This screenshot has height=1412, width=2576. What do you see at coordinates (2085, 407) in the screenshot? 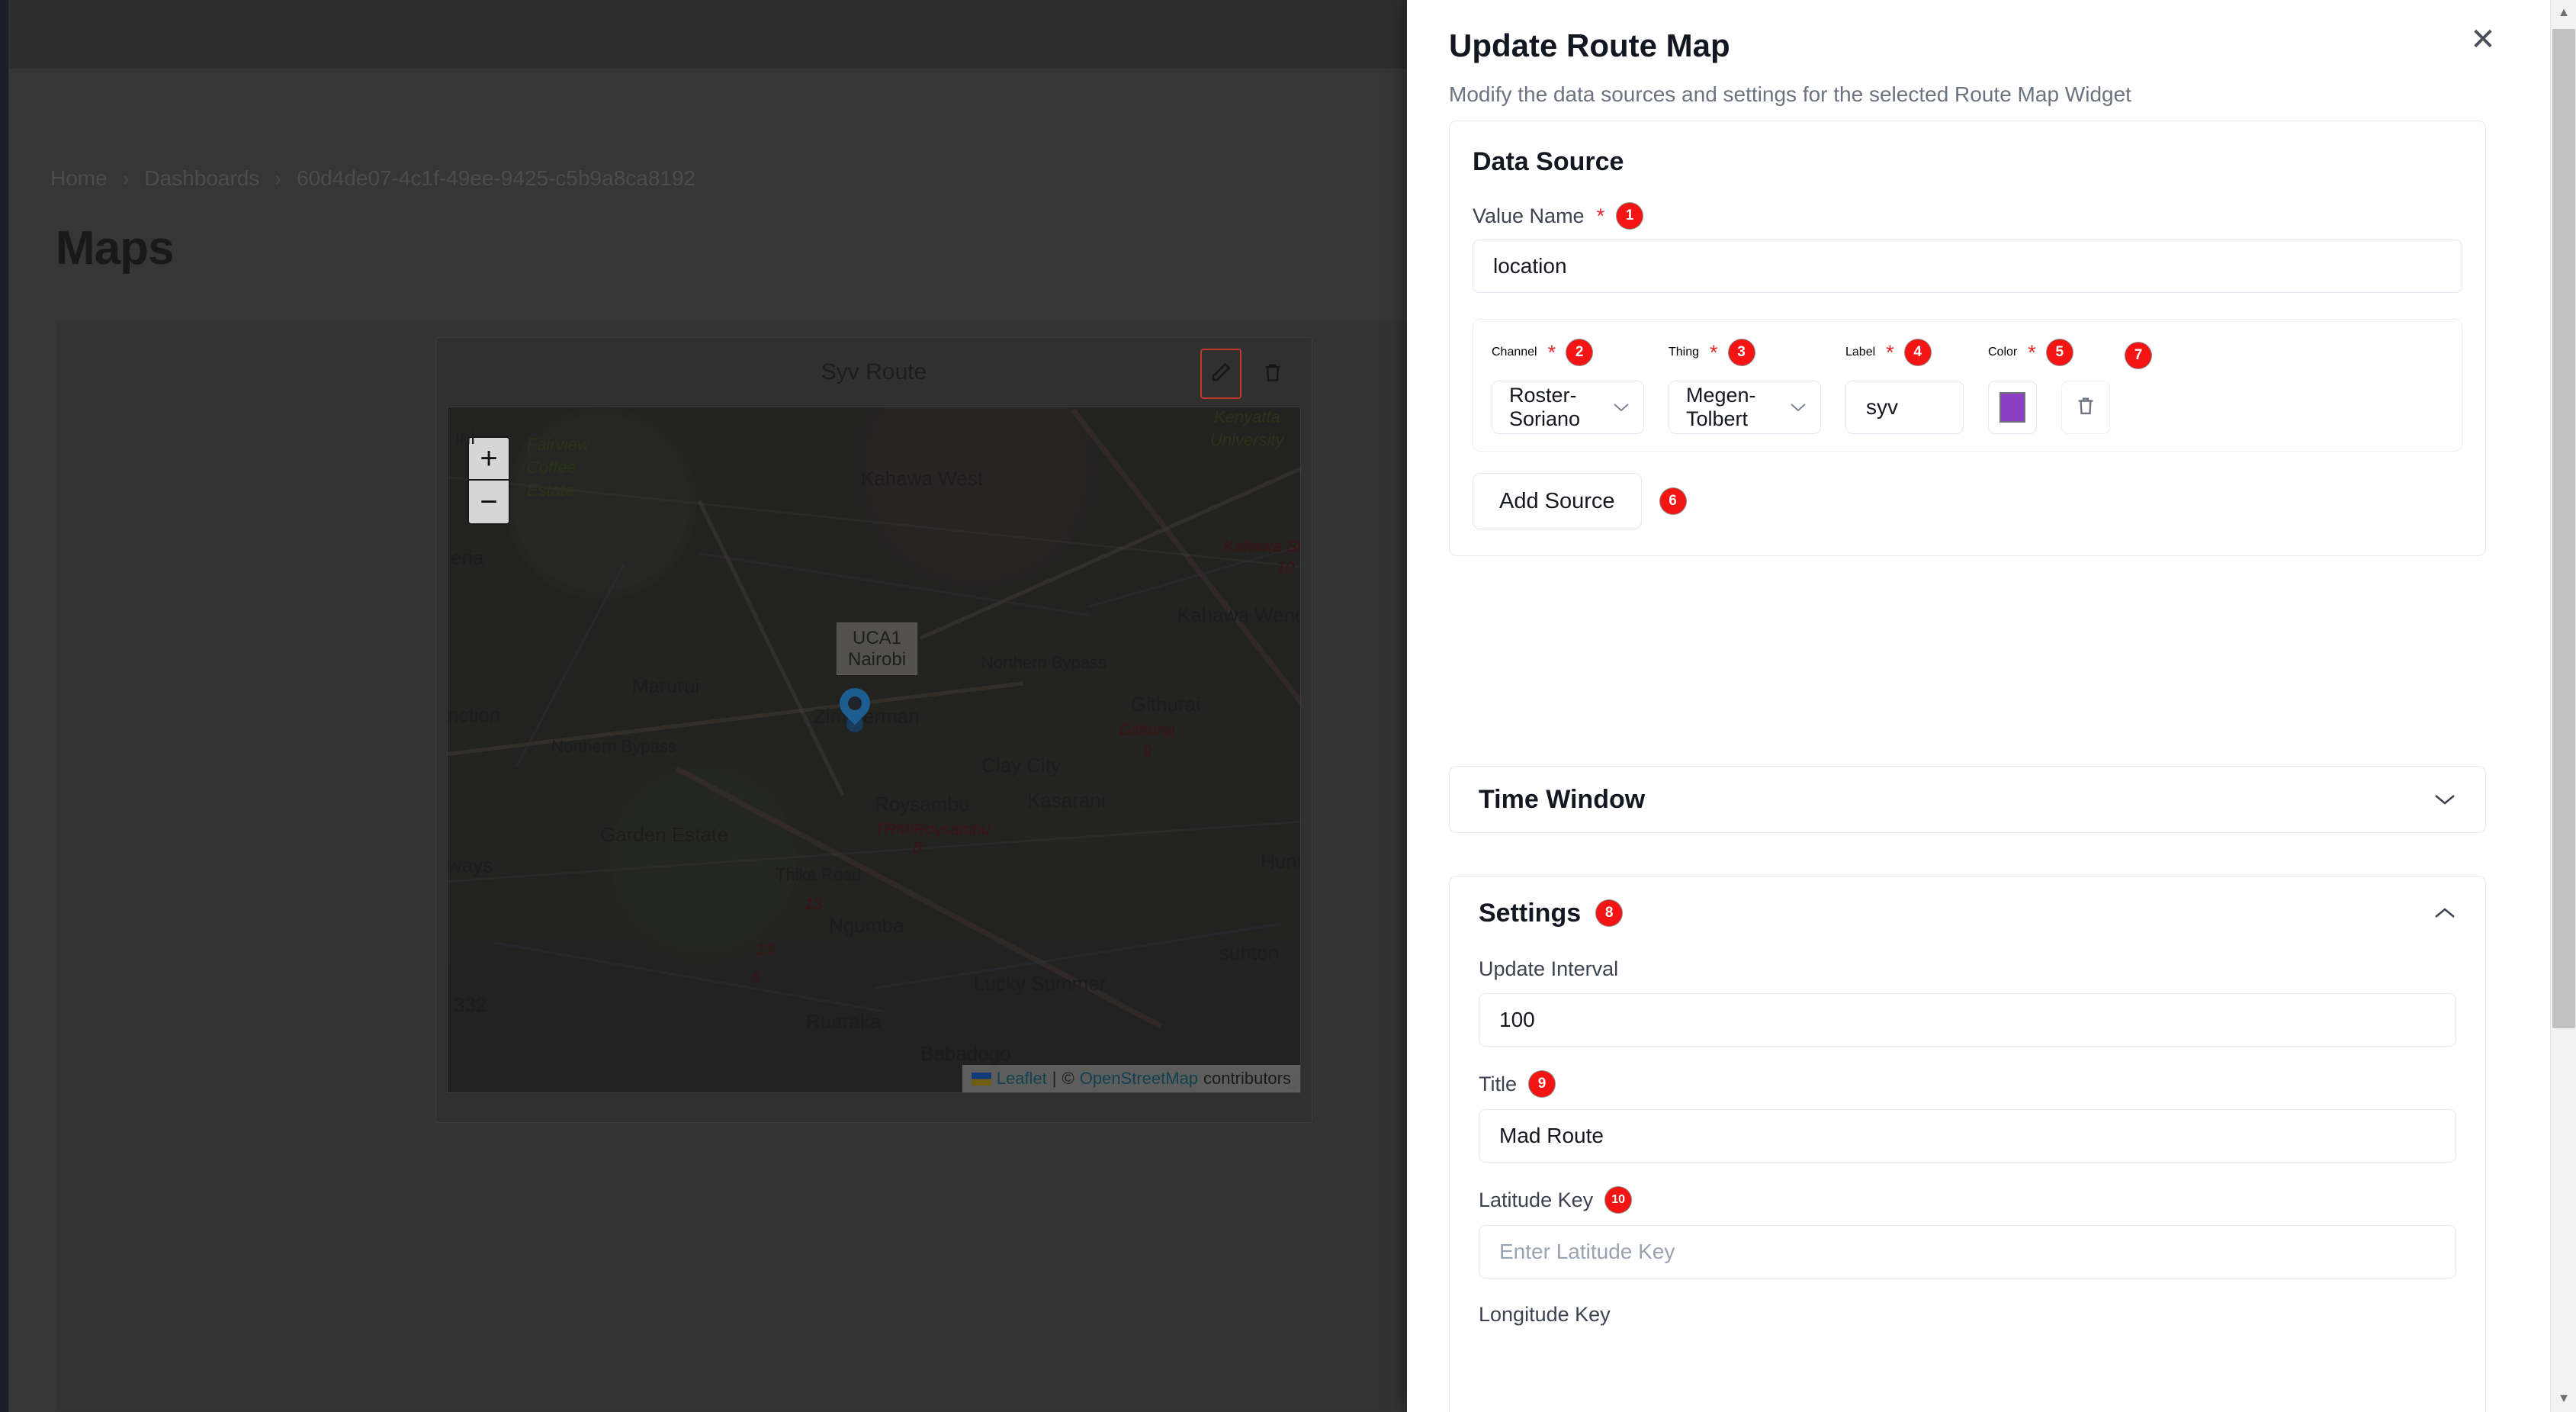
I see `delete-source-button` at bounding box center [2085, 407].